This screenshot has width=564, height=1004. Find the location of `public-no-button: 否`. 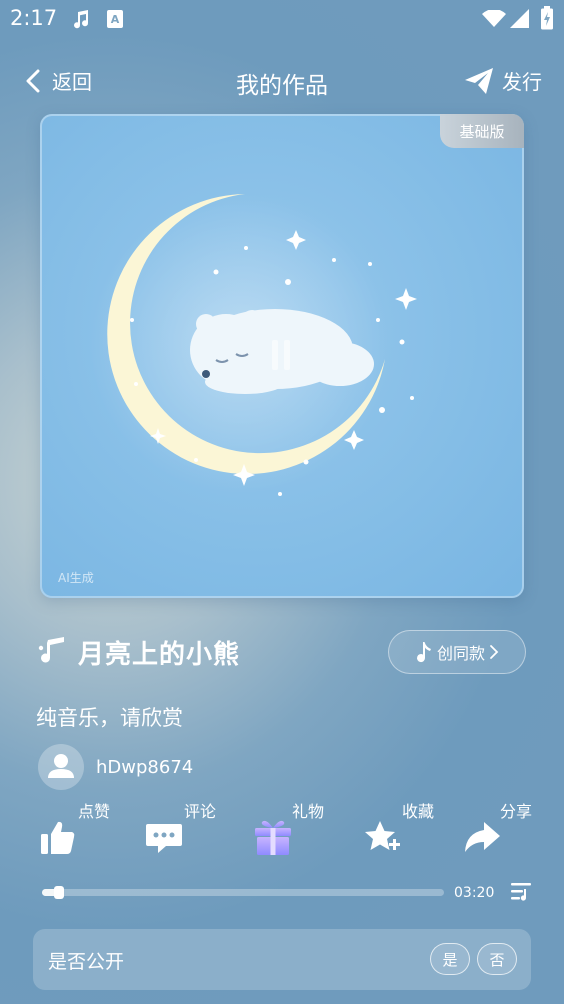

public-no-button: 否 is located at coordinates (497, 959).